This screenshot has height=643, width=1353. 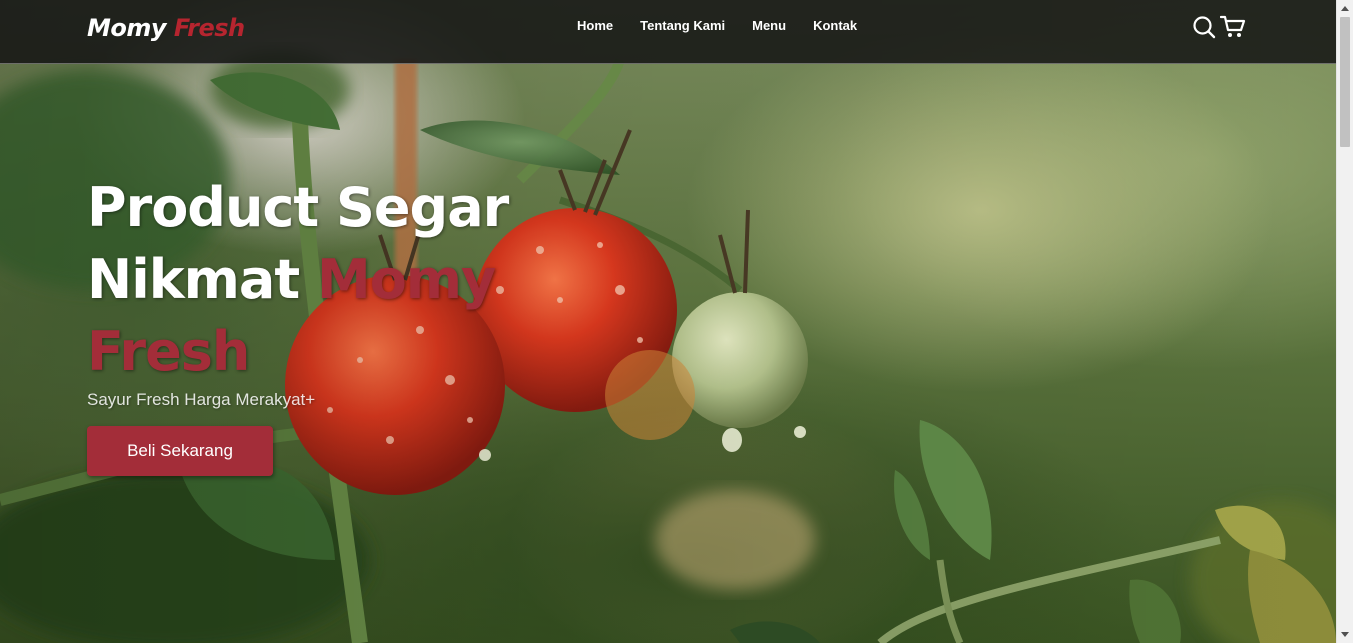 I want to click on logo-text-main: Momy, so click(x=127, y=28).